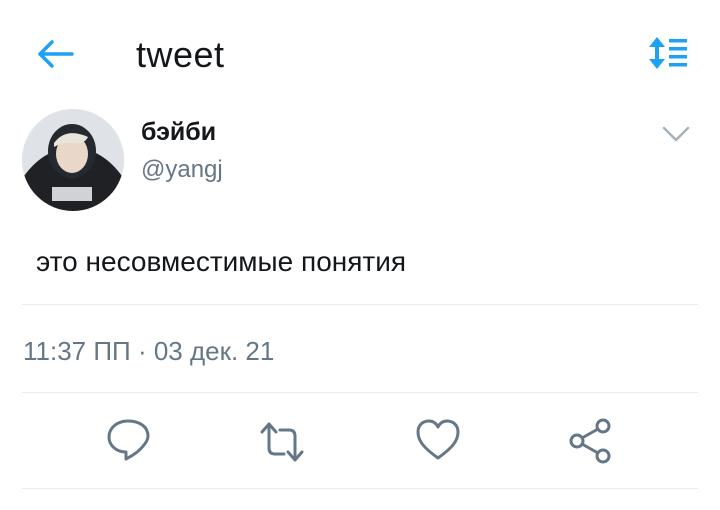  What do you see at coordinates (221, 261) in the screenshot?
I see `tweet-text: это несовместимые понятия` at bounding box center [221, 261].